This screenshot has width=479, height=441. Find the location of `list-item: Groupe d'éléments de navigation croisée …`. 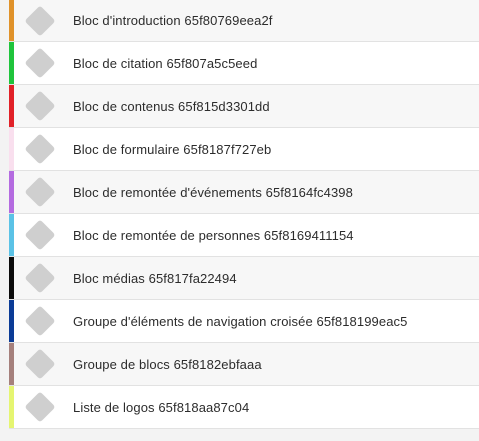

list-item: Groupe d'éléments de navigation croisée … is located at coordinates (244, 321).